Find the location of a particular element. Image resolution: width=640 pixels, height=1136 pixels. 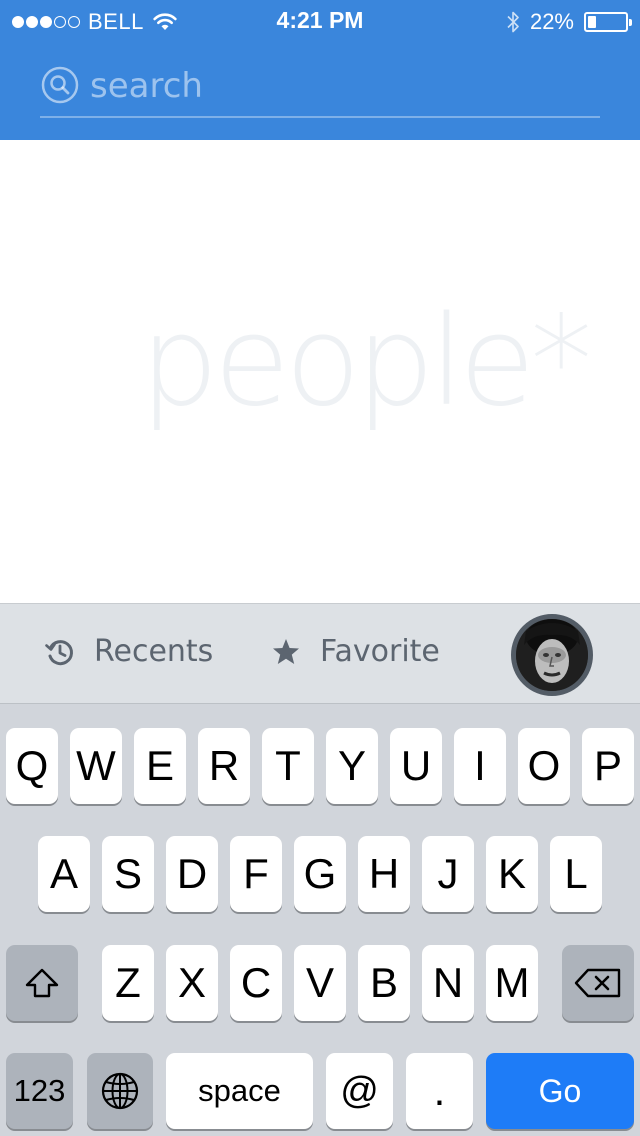

key-q: Q is located at coordinates (32, 766).